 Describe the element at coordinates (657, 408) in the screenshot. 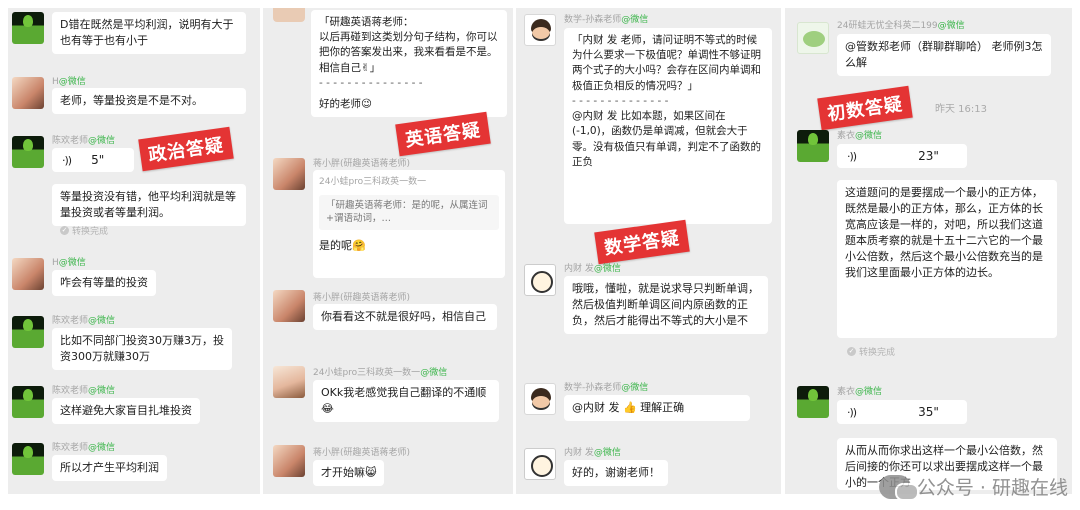

I see `chat-bubble: @内财 发 👍 理解正确` at that location.